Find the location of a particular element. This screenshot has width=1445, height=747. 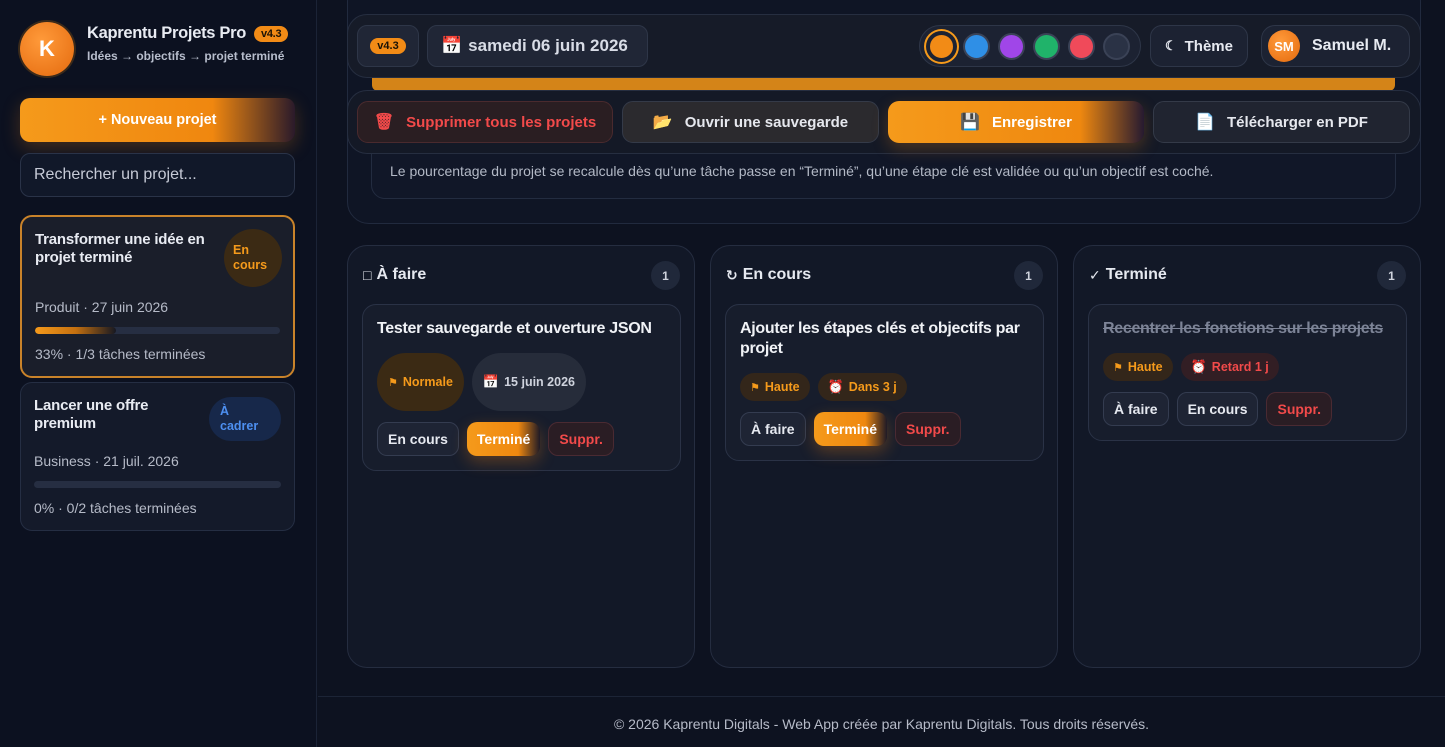

task-title: Recentrer les fonctions sur les projets is located at coordinates (1243, 328).